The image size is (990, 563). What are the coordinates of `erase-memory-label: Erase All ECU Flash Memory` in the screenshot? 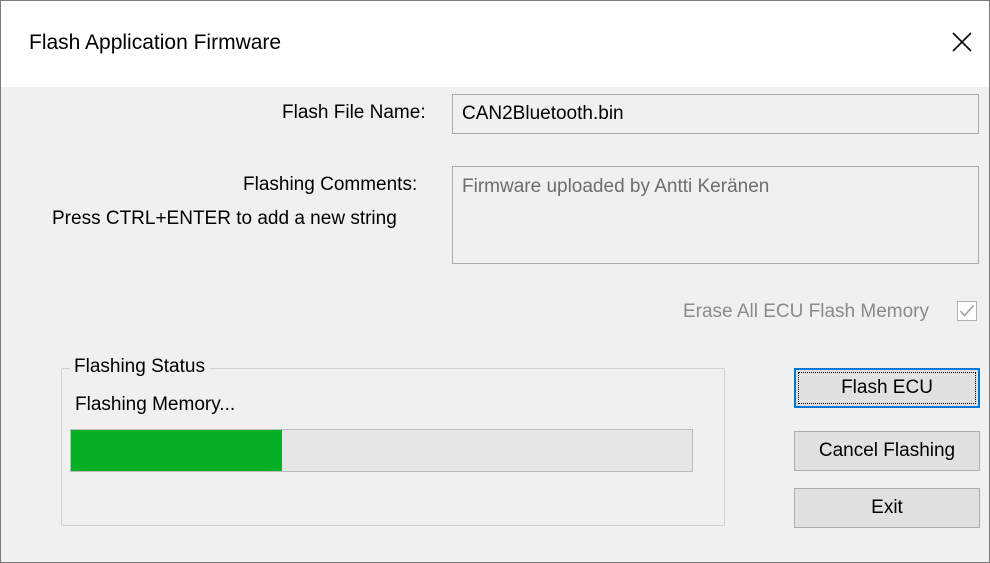 It's located at (805, 311).